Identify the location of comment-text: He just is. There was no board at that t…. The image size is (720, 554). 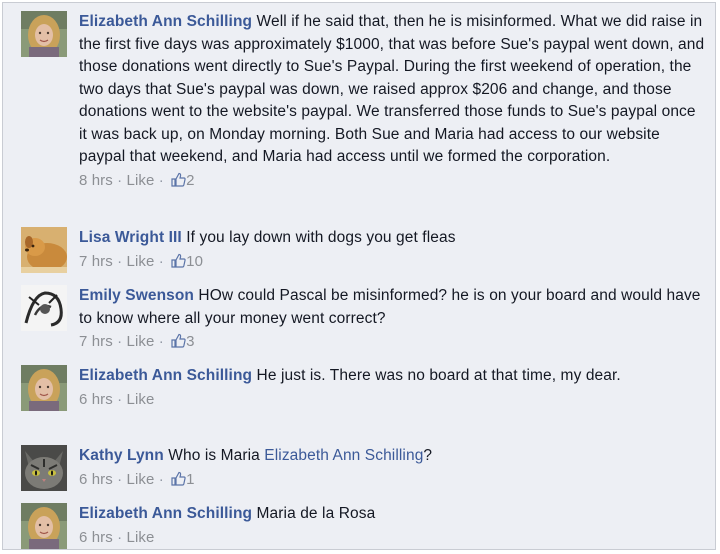
(438, 375).